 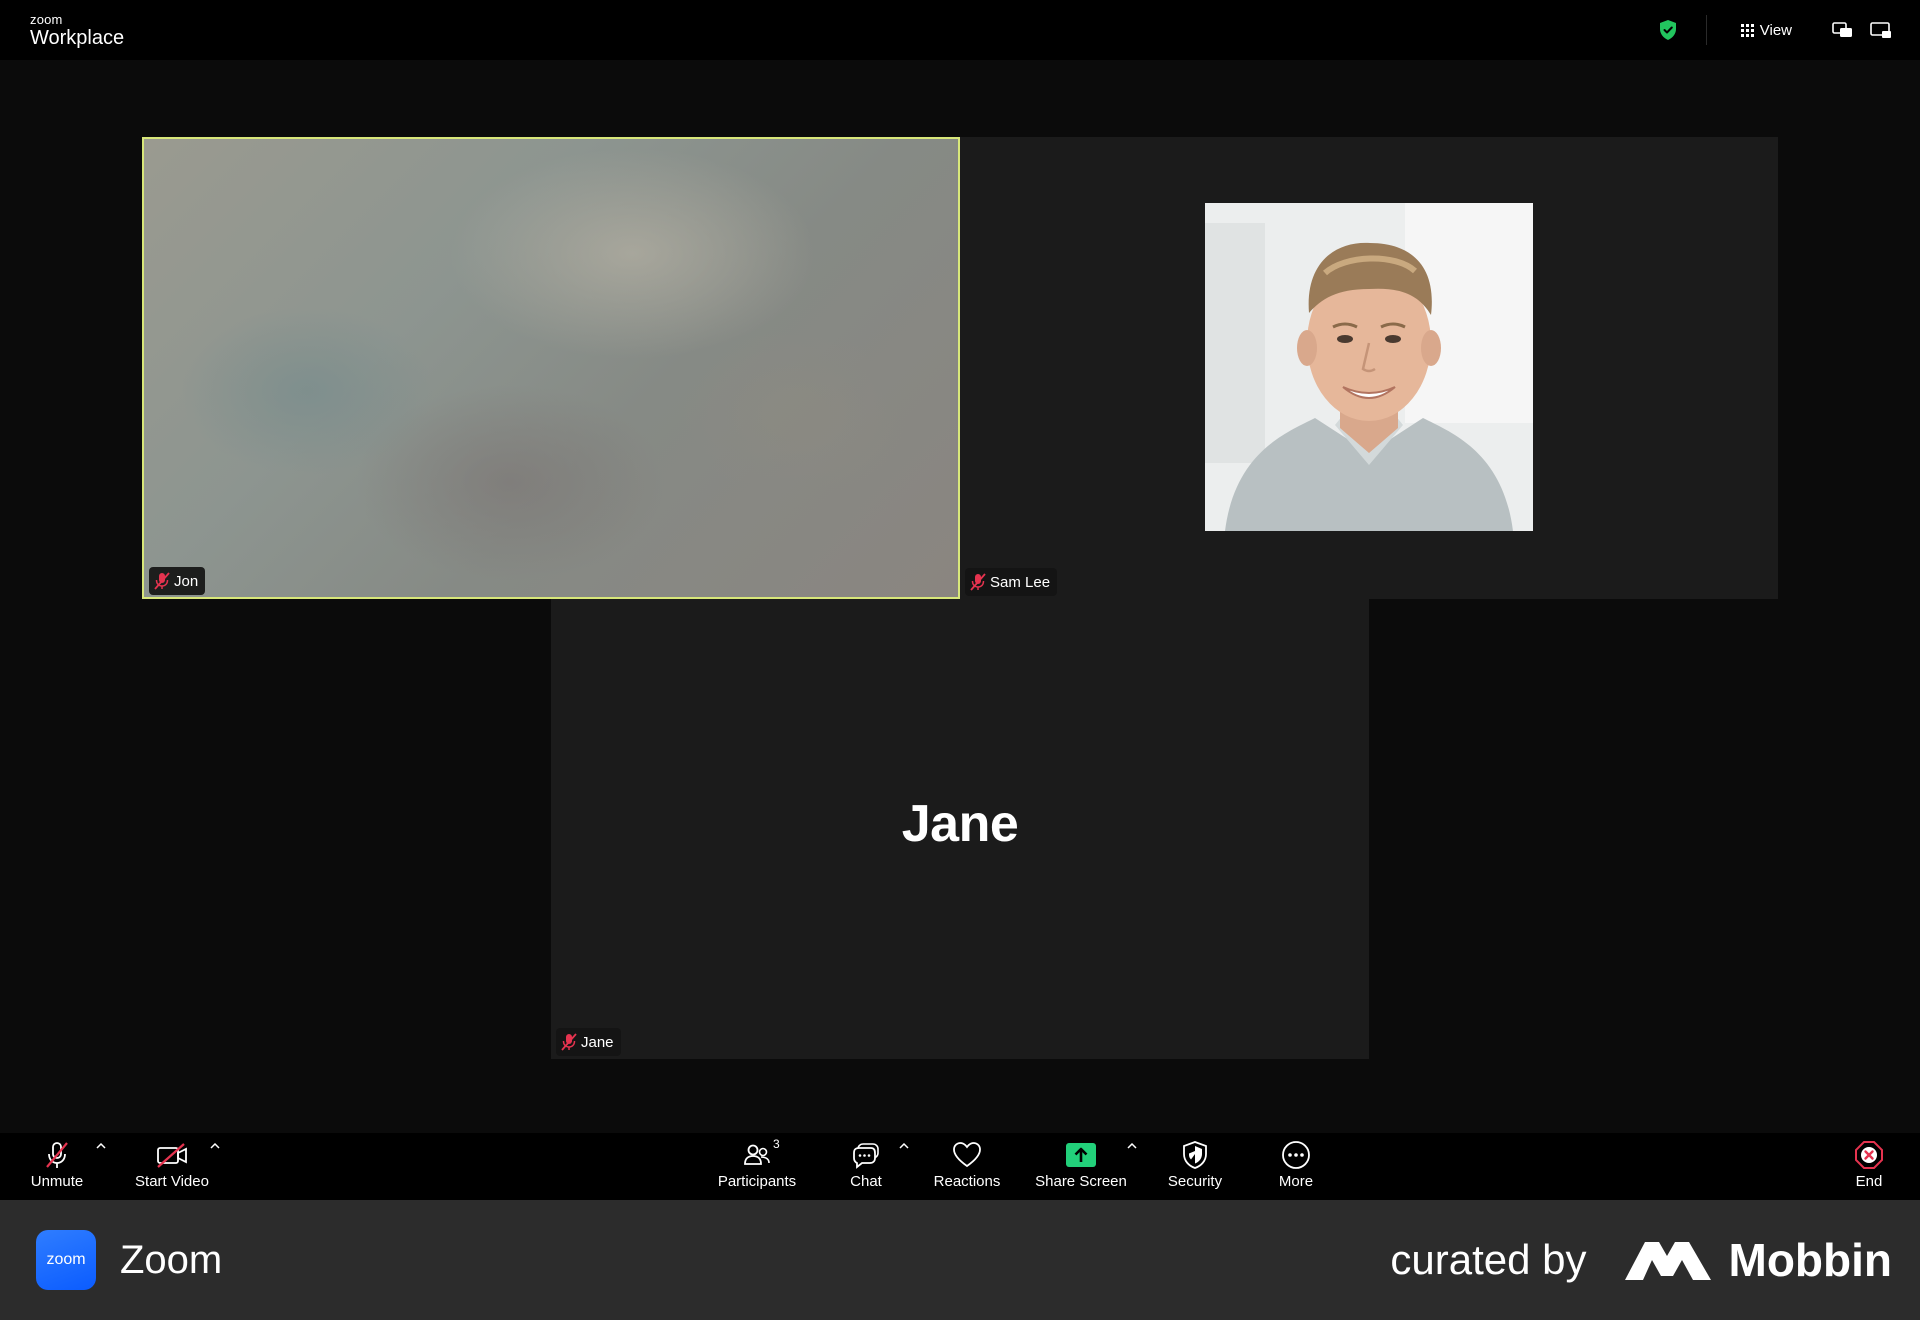 What do you see at coordinates (1881, 30) in the screenshot?
I see `fullscreen-icon` at bounding box center [1881, 30].